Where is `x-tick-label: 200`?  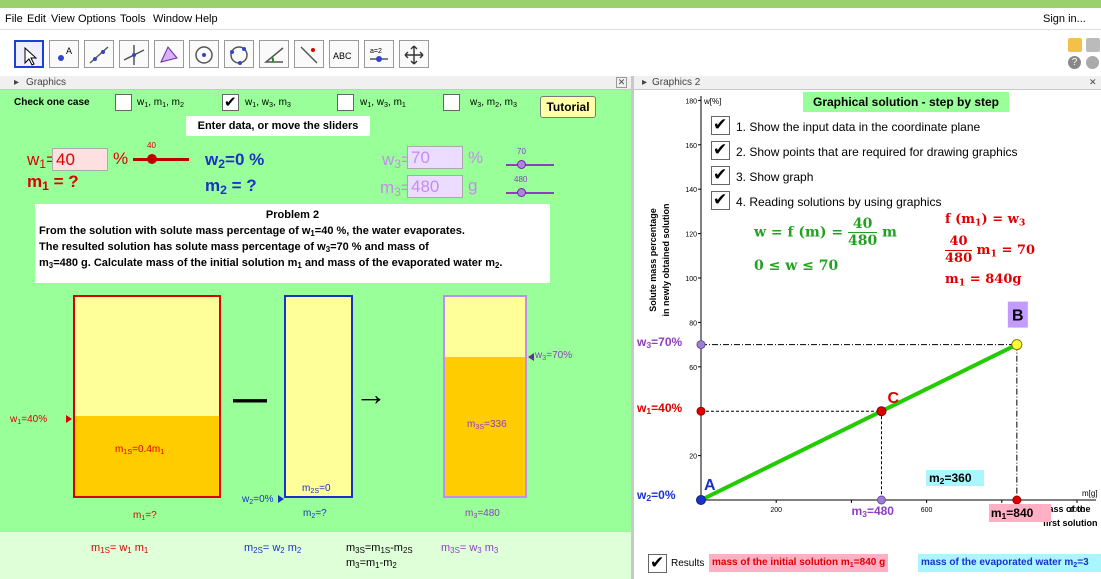
x-tick-label: 200 is located at coordinates (776, 510).